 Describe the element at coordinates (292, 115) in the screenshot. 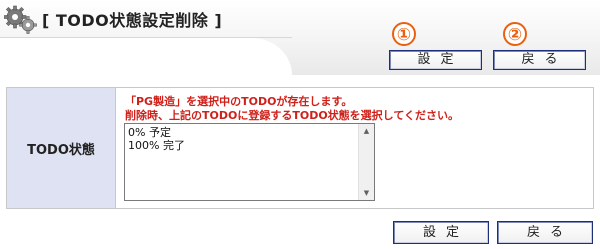

I see `warning-line-2: 削除時、上記のTODOに登録するTODO状態を選択してください。` at that location.